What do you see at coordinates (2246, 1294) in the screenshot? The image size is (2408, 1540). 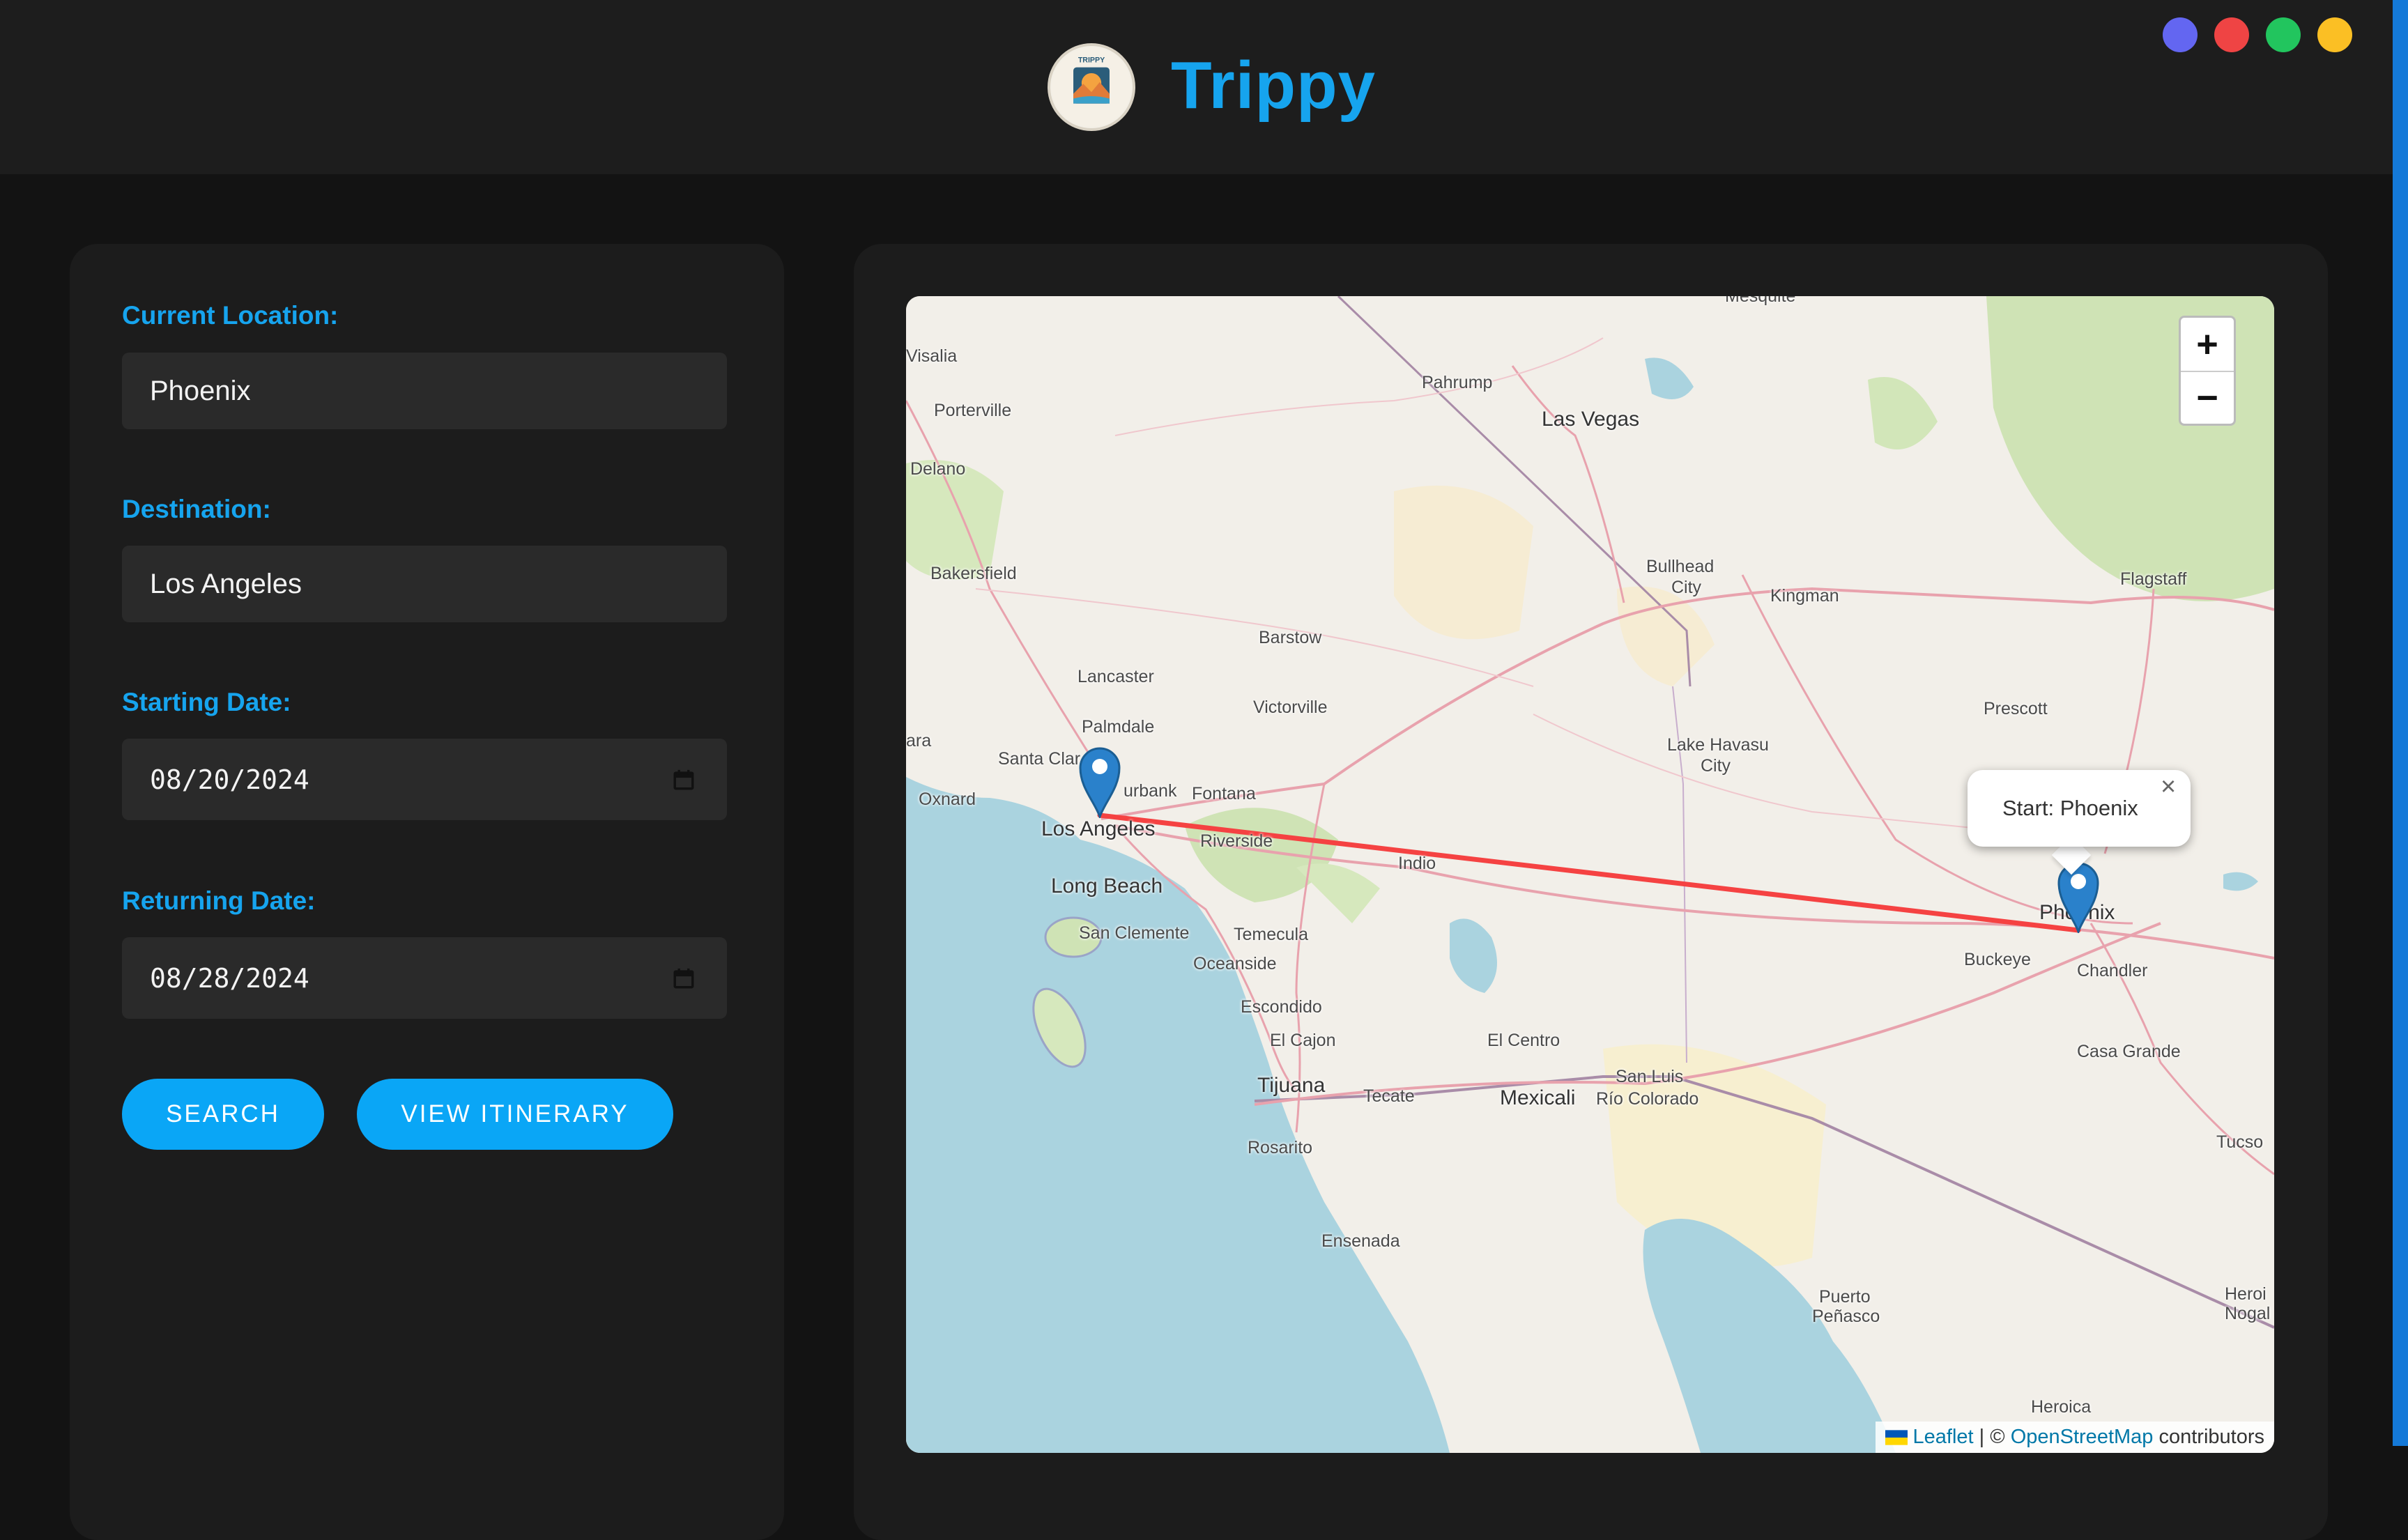 I see `city-label: Heroi` at bounding box center [2246, 1294].